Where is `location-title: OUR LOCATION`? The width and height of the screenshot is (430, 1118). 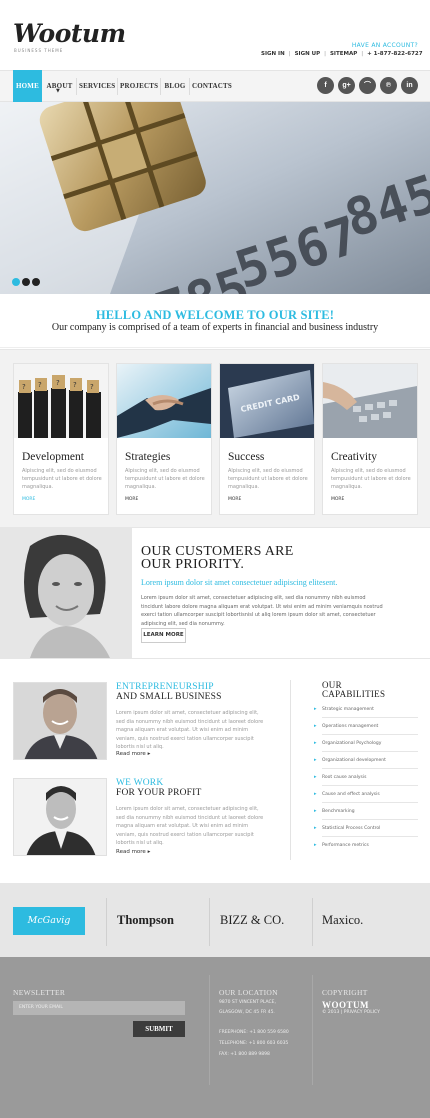 location-title: OUR LOCATION is located at coordinates (248, 992).